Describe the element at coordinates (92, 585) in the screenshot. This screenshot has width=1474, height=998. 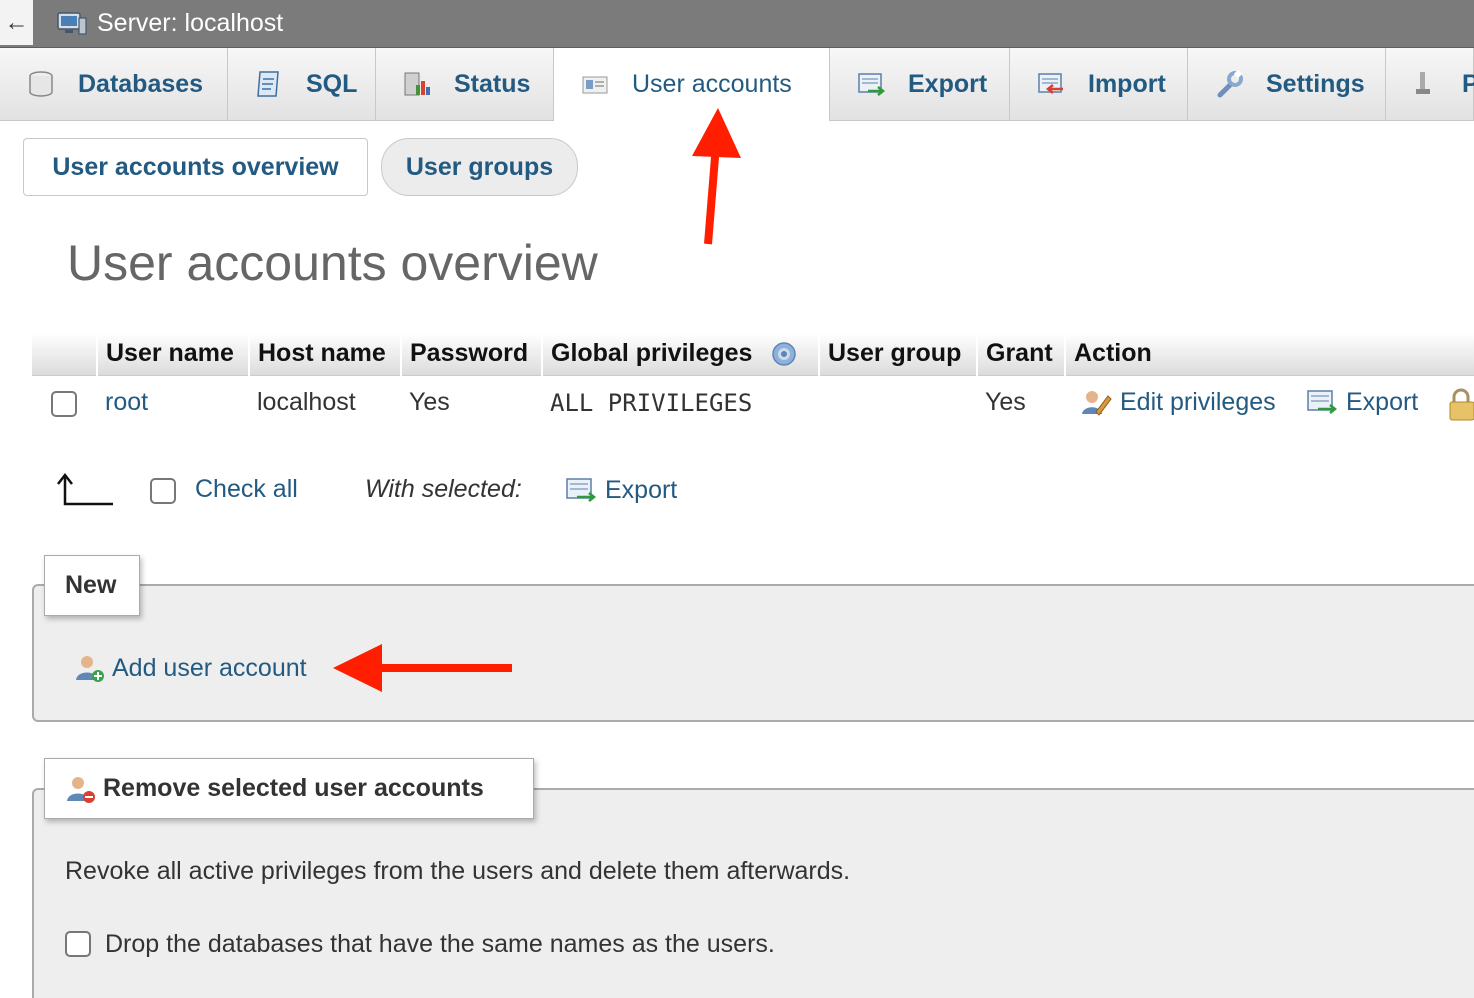
I see `new-legend: New` at that location.